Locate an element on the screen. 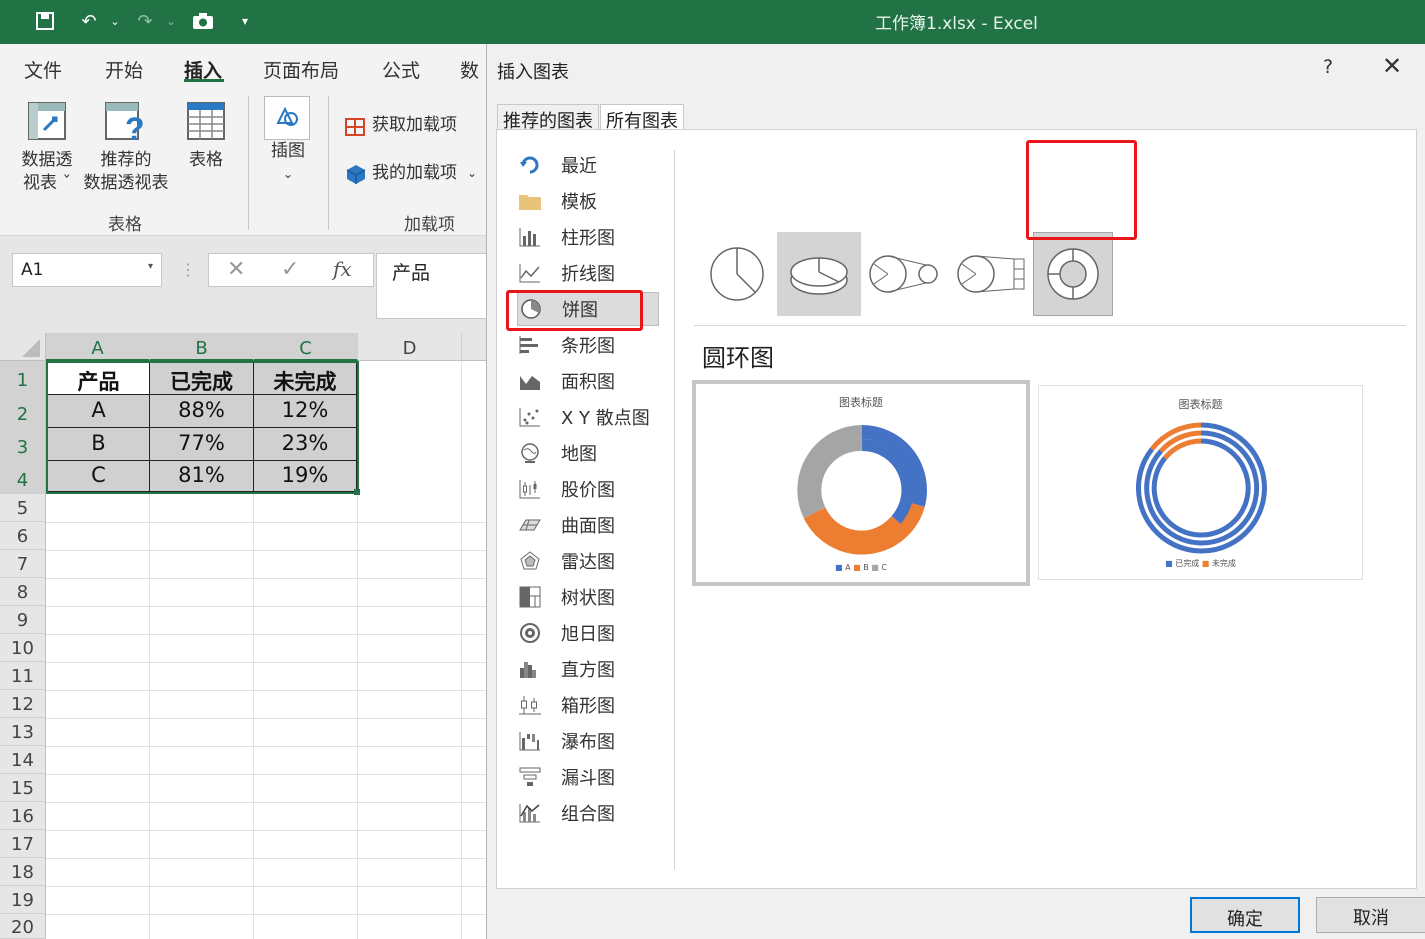 The image size is (1425, 939). tab-recommended-charts: 推荐的图表 is located at coordinates (548, 118).